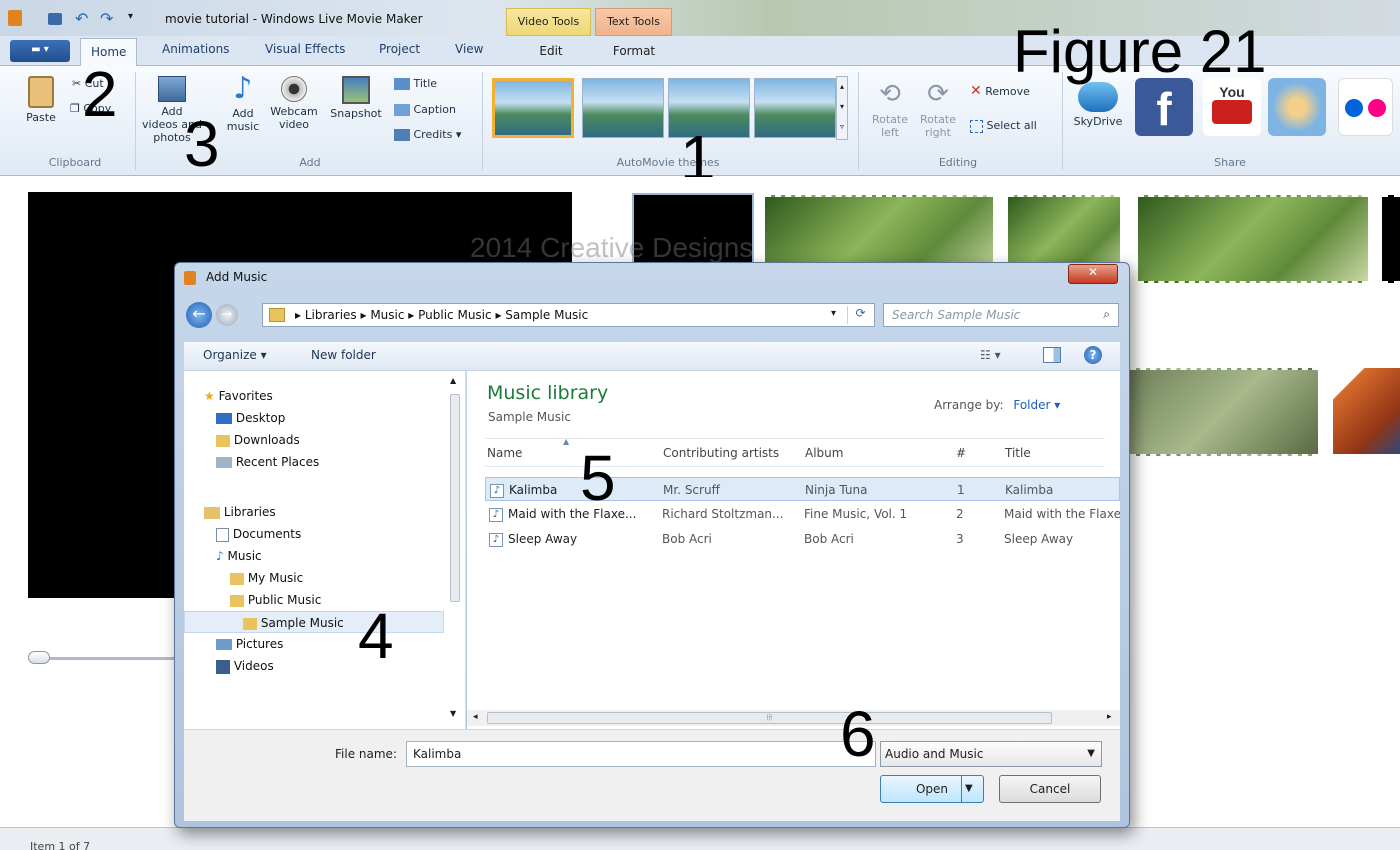  What do you see at coordinates (469, 49) in the screenshot?
I see `tab-view: View` at bounding box center [469, 49].